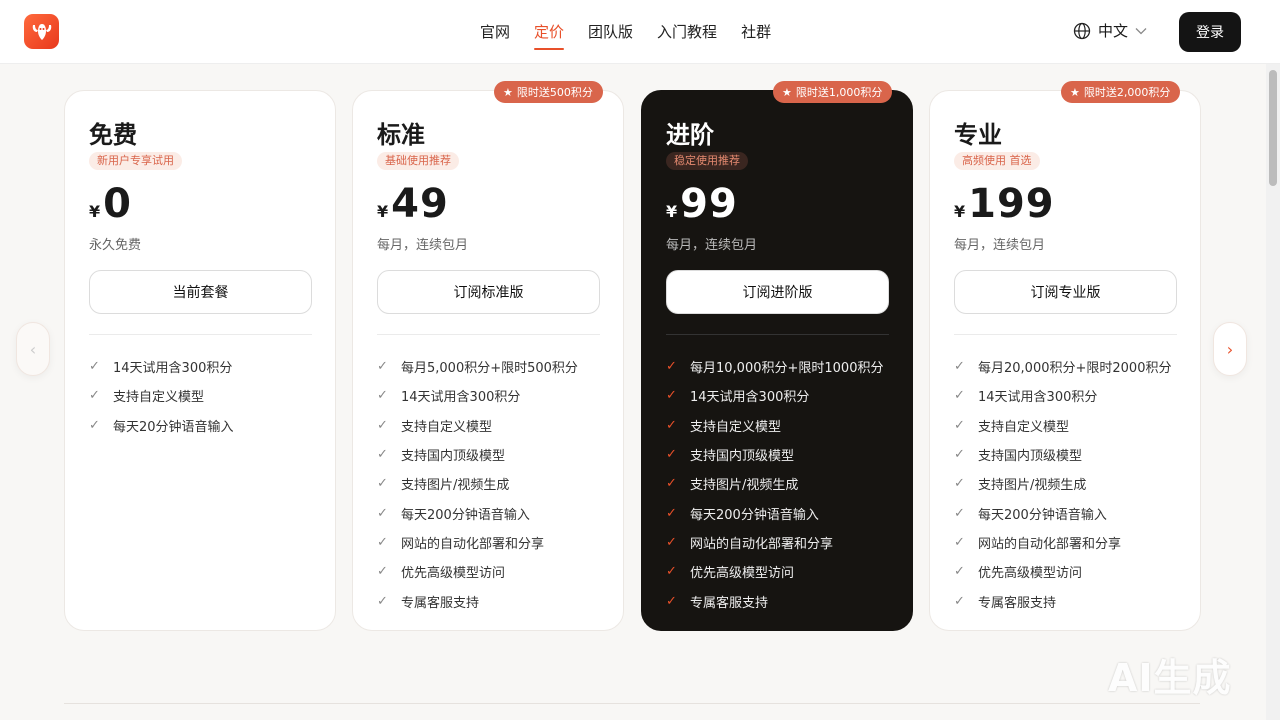 This screenshot has width=1280, height=720. Describe the element at coordinates (489, 369) in the screenshot. I see `feature-text: 每月5,000积分+限时500积分` at that location.